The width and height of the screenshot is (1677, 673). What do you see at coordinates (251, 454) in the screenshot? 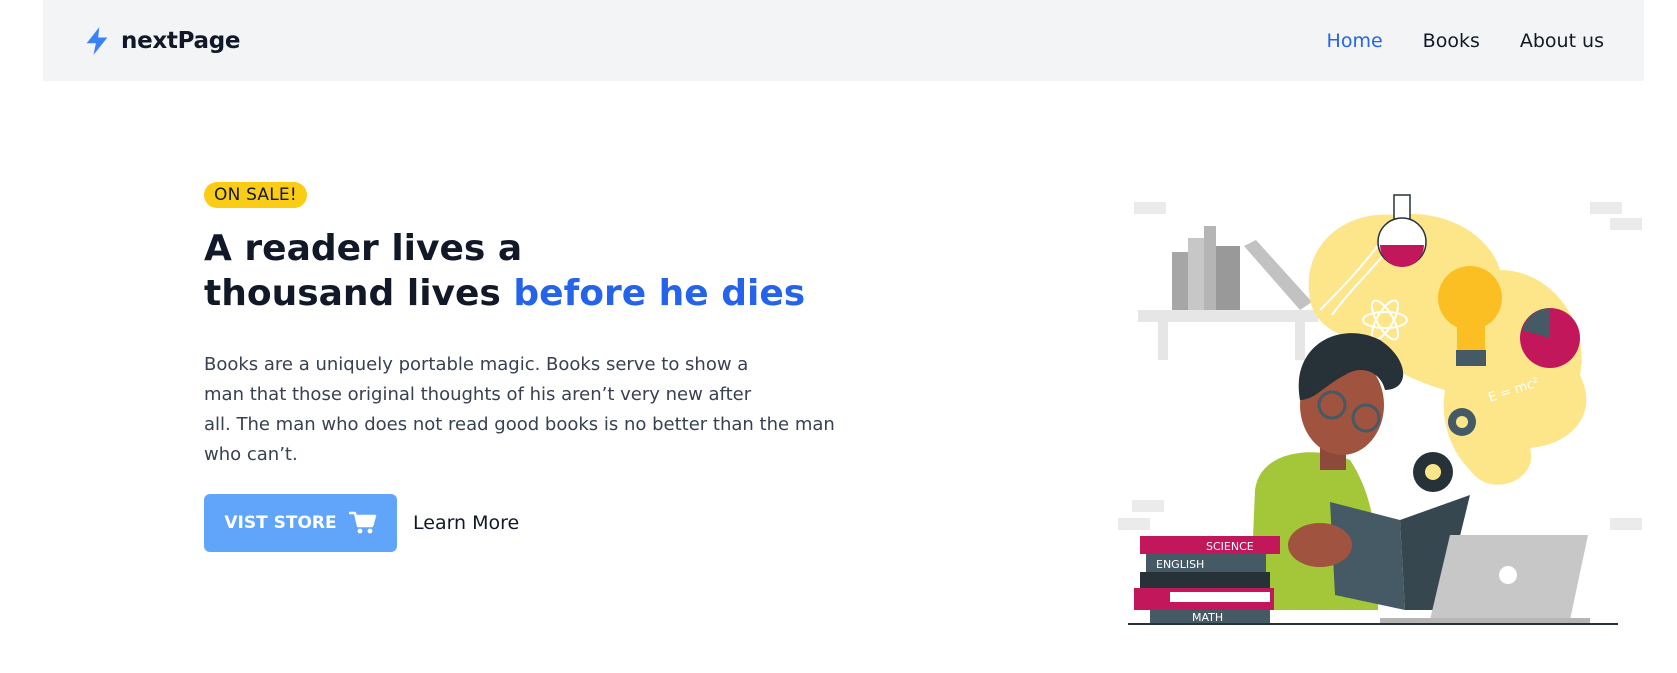
I see `hero-description-line: who can’t.` at bounding box center [251, 454].